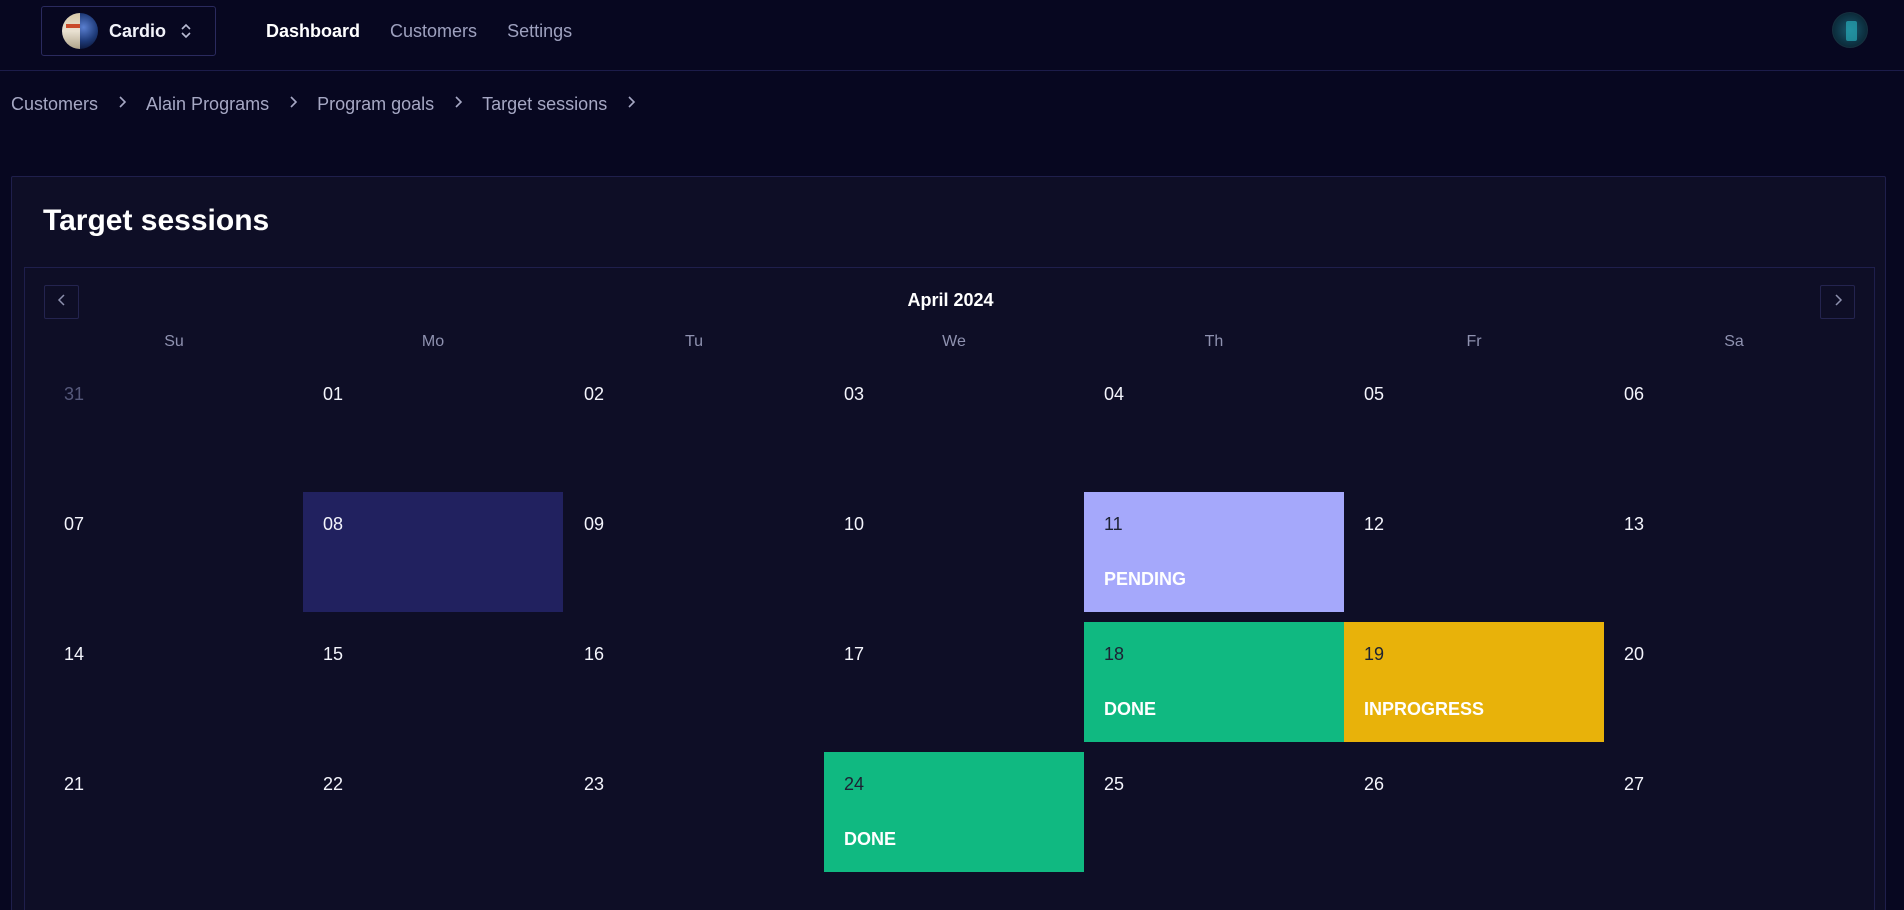 Image resolution: width=1904 pixels, height=910 pixels. I want to click on day-number: 03, so click(854, 394).